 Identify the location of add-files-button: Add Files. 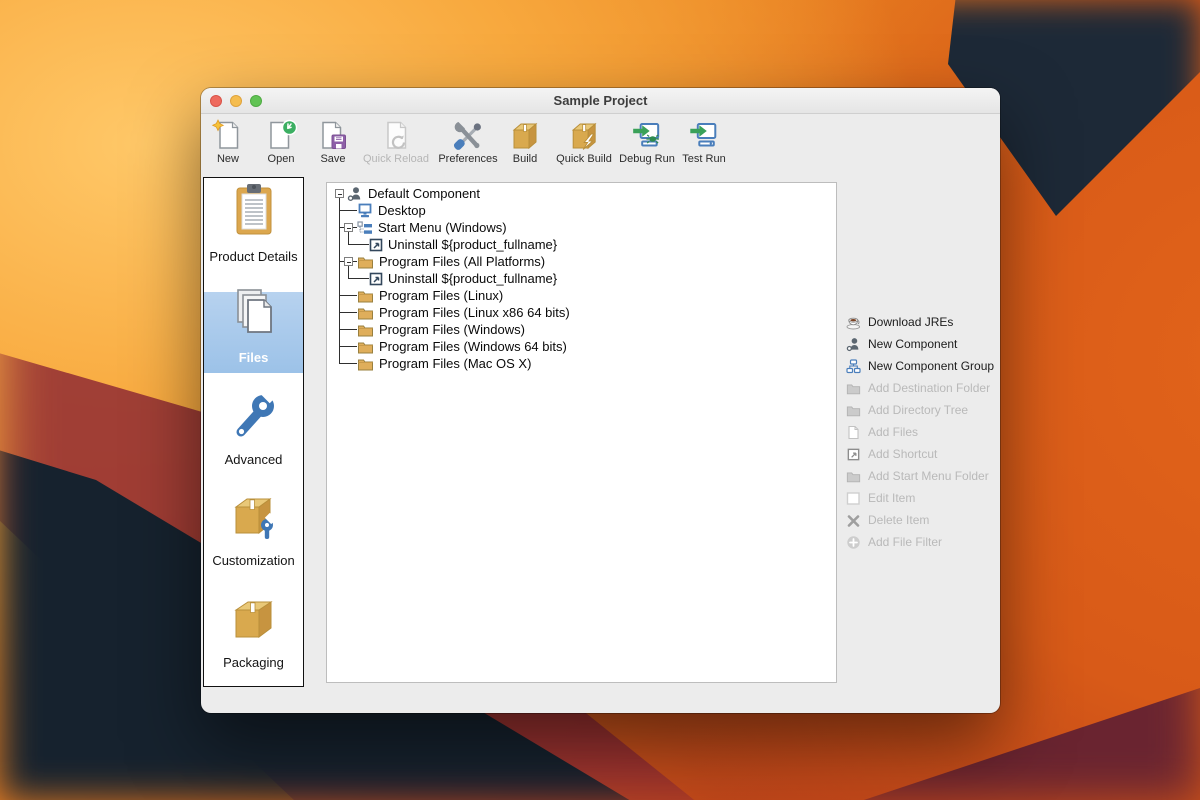
(922, 432).